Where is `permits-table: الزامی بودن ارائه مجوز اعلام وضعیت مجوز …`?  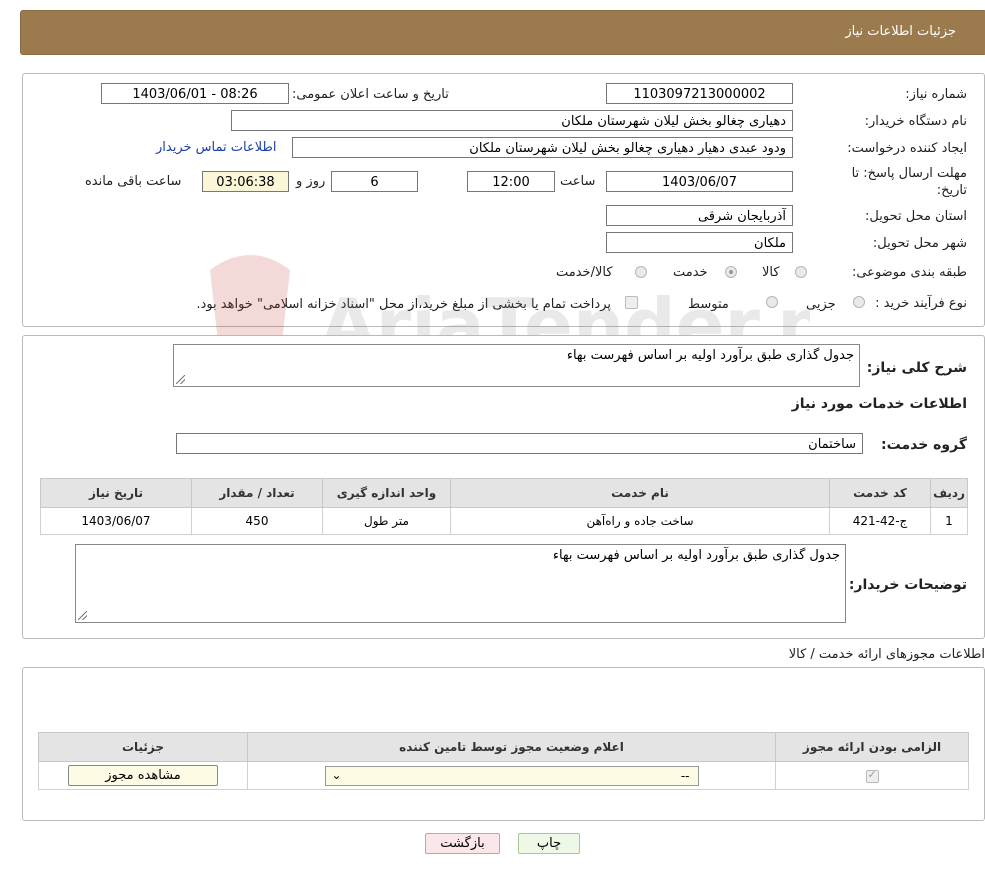
permits-table: الزامی بودن ارائه مجوز اعلام وضعیت مجوز … is located at coordinates (503, 761).